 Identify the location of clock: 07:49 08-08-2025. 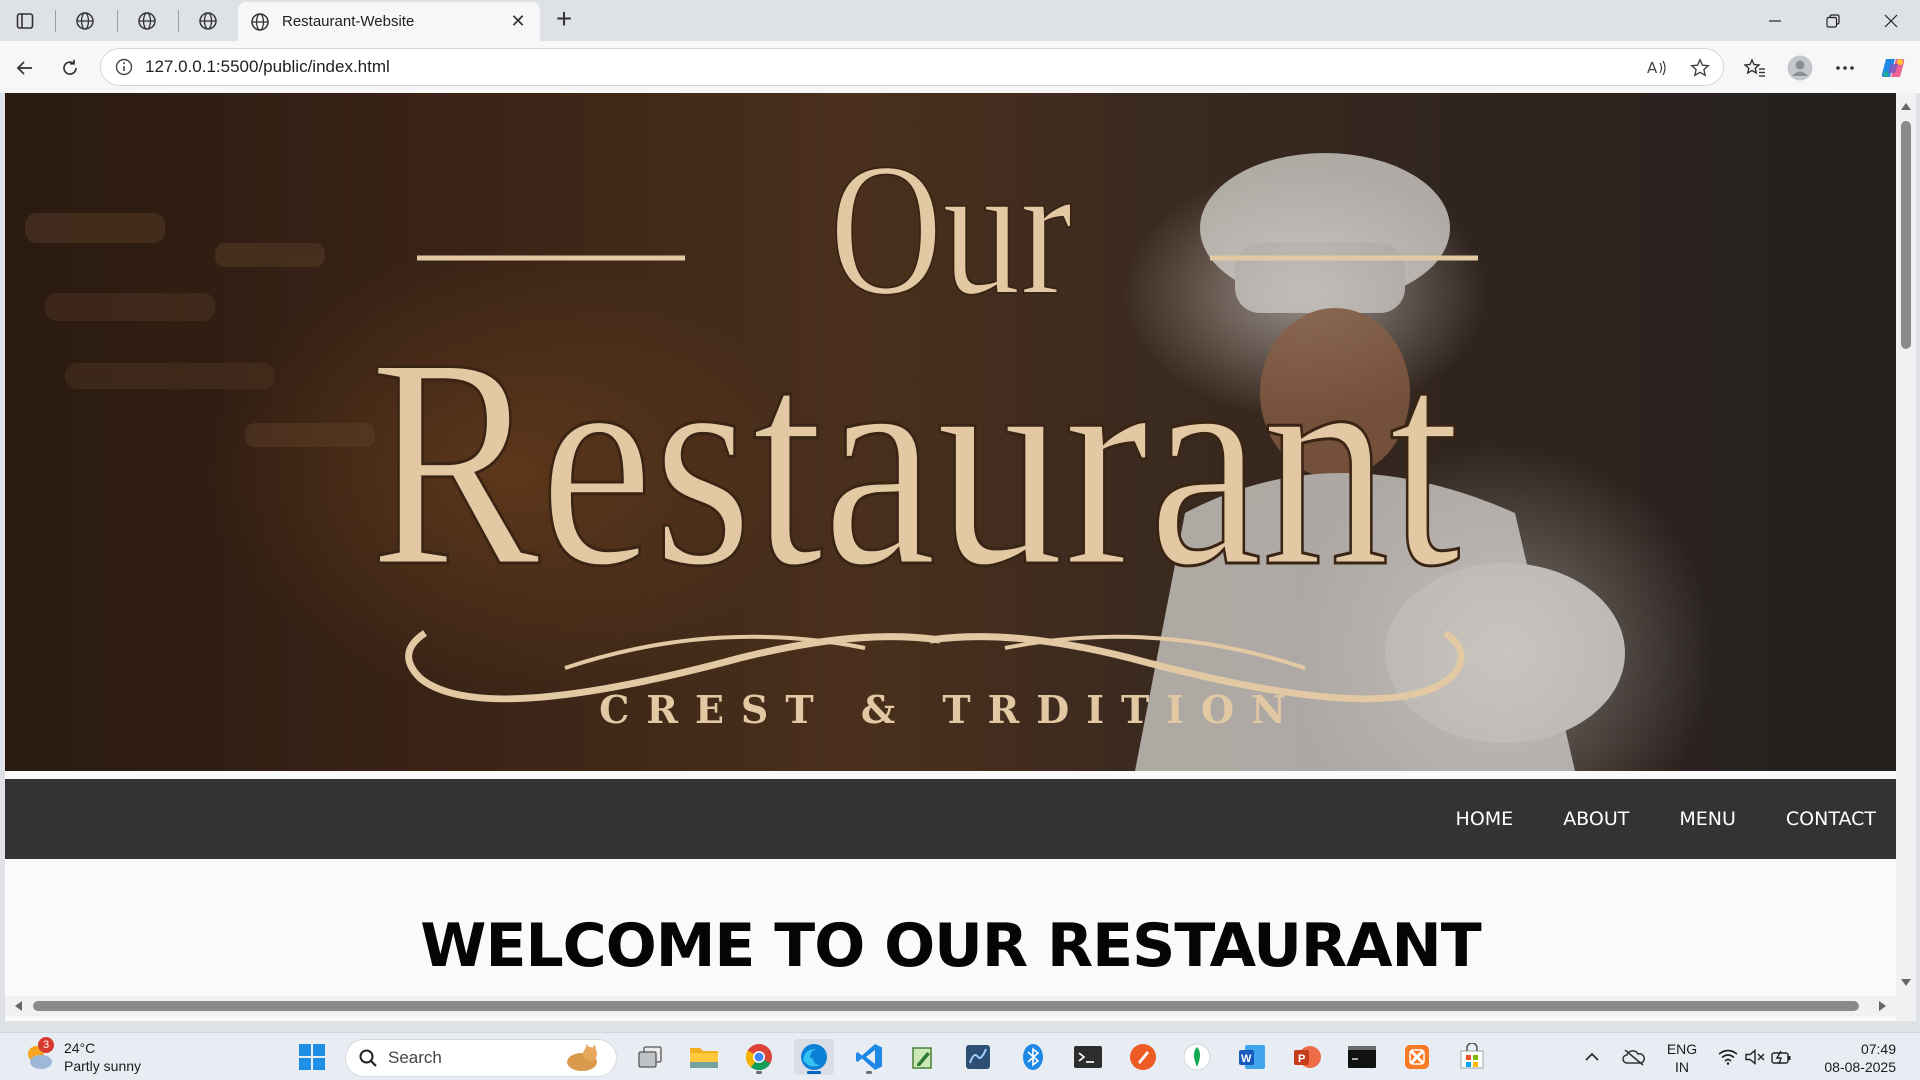
(1852, 1058).